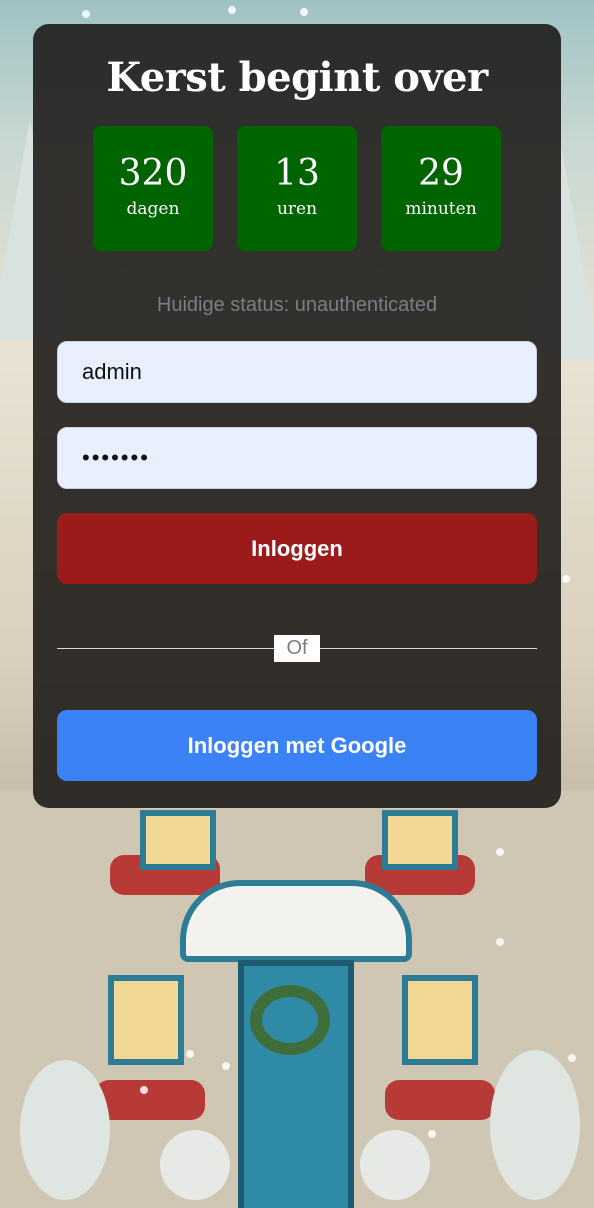 This screenshot has width=594, height=1208. What do you see at coordinates (296, 921) in the screenshot?
I see `door-canopy` at bounding box center [296, 921].